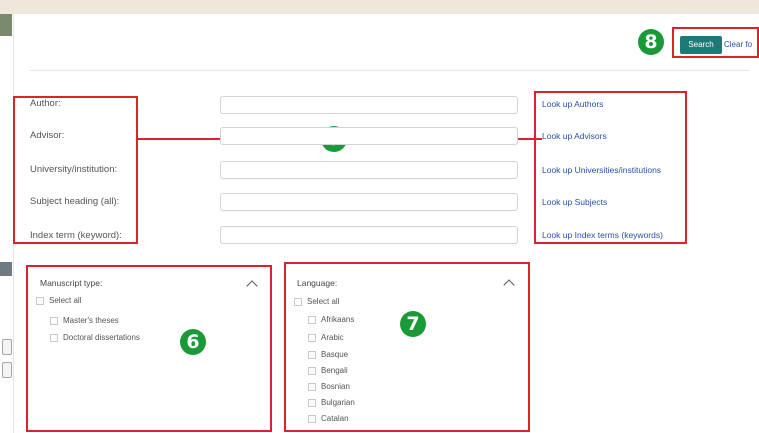  Describe the element at coordinates (601, 170) in the screenshot. I see `lookup-universities-link: Look up Universities/institutions` at that location.